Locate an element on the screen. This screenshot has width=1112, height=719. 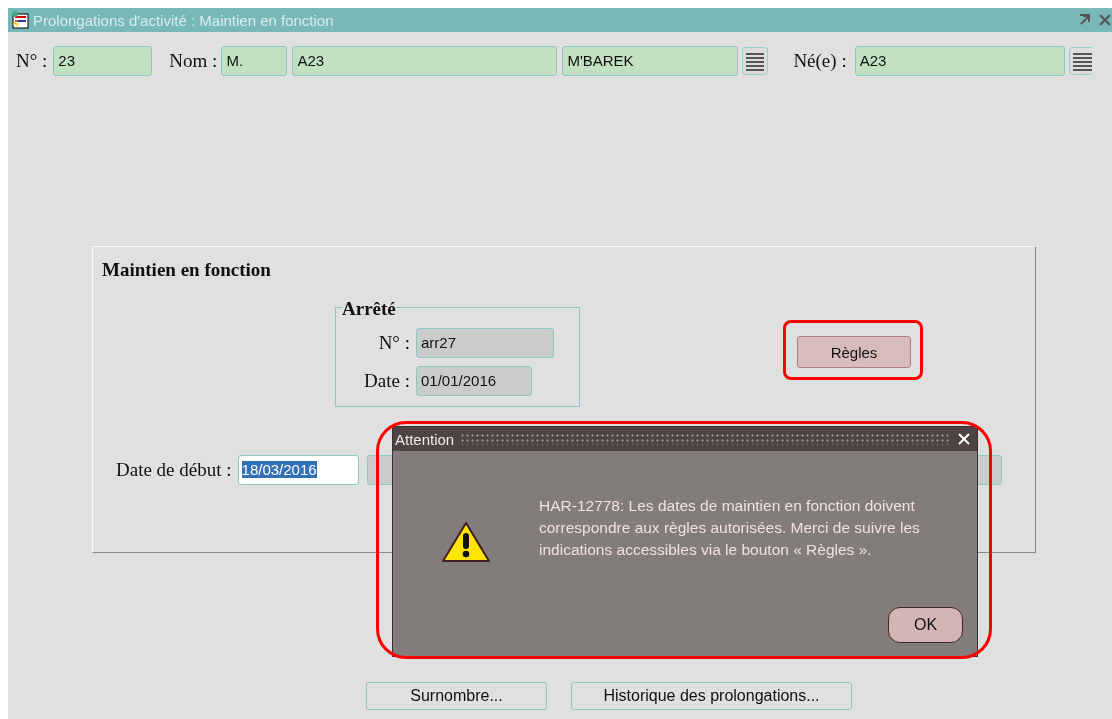
dialog-title: Attention is located at coordinates (425, 439).